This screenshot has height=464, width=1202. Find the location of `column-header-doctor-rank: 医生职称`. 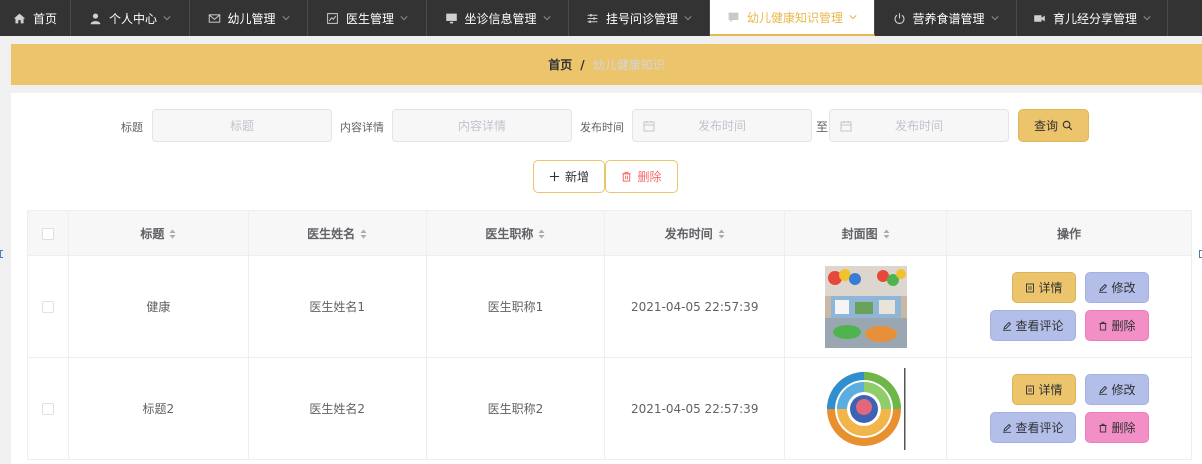

column-header-doctor-rank: 医生职称 is located at coordinates (515, 233).